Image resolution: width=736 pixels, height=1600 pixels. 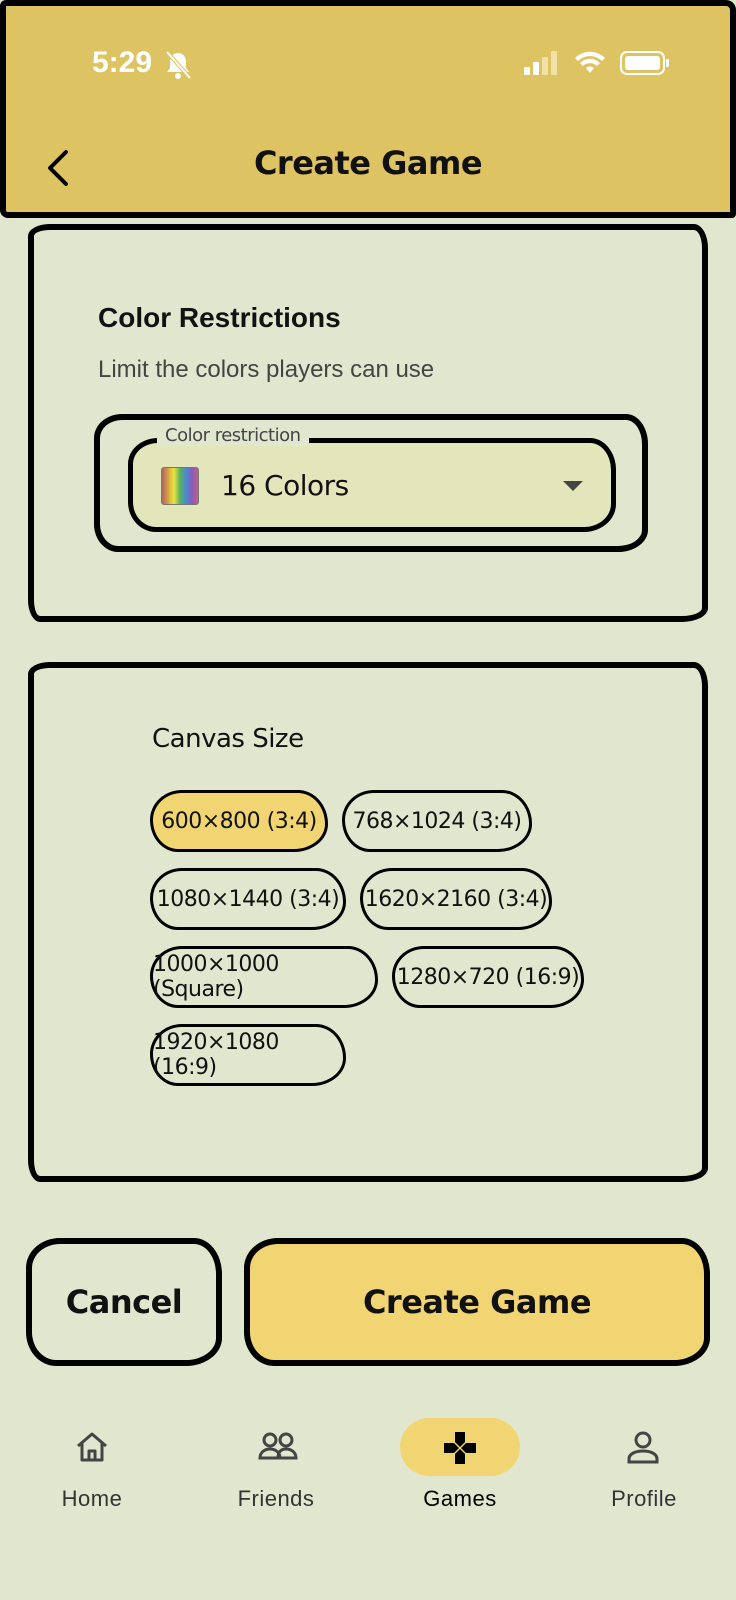 I want to click on friends-icon, so click(x=276, y=1447).